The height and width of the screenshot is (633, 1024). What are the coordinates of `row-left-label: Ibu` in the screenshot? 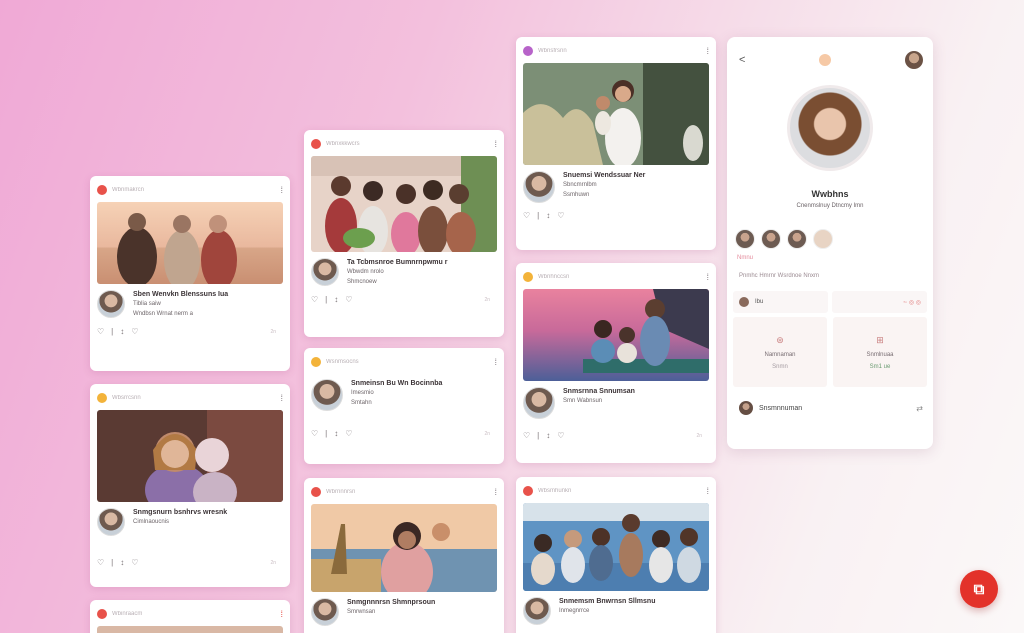 It's located at (759, 302).